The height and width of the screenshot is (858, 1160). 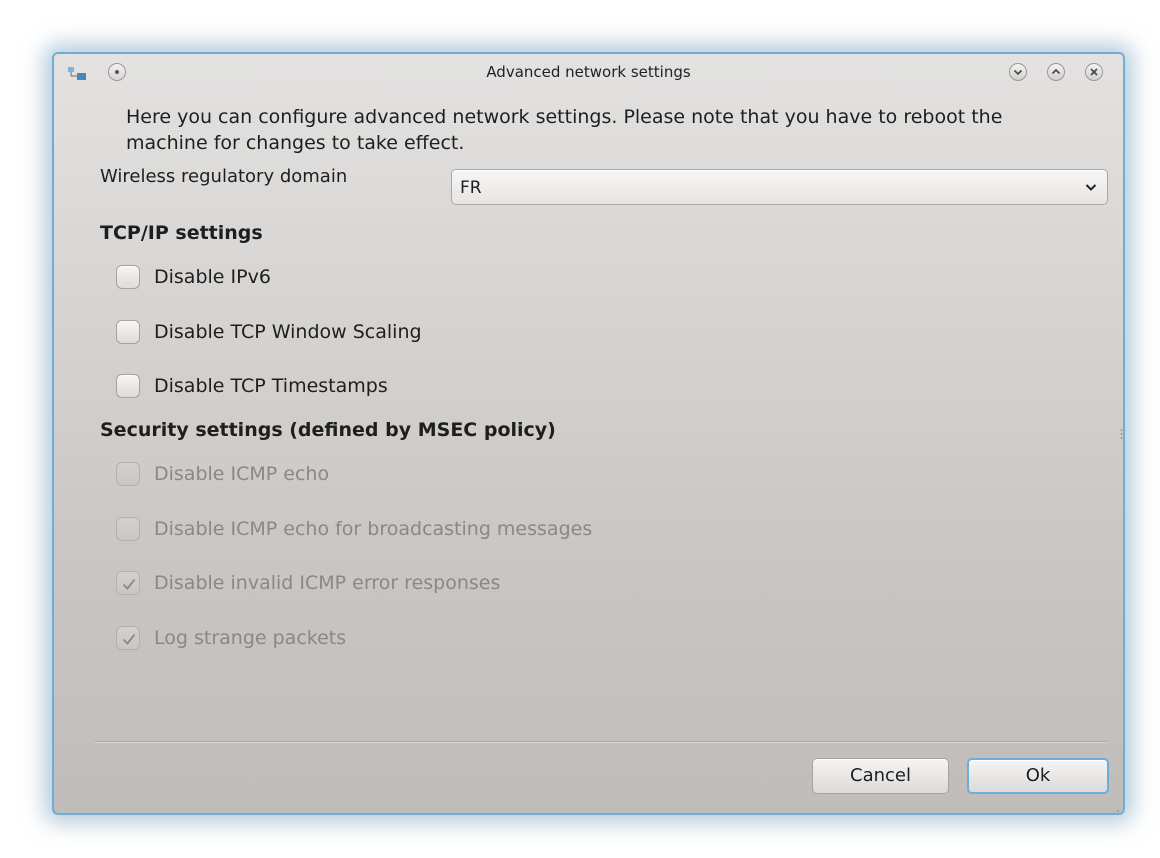 I want to click on titlebar: Advanced network settings, so click(x=588, y=73).